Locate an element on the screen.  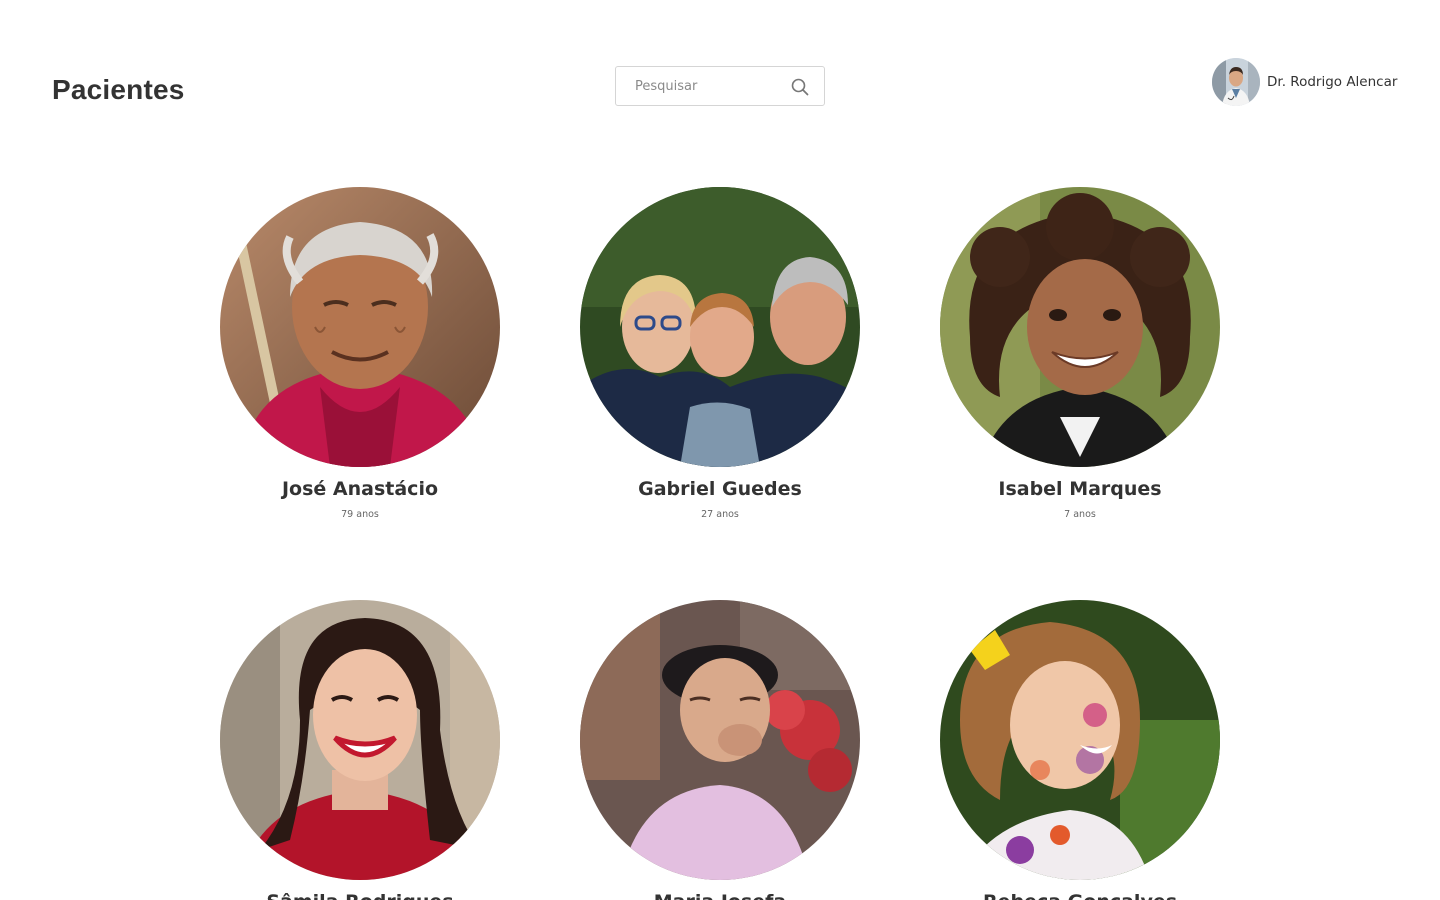
patient-card: Isabel Marques 7 anos is located at coordinates (1080, 353).